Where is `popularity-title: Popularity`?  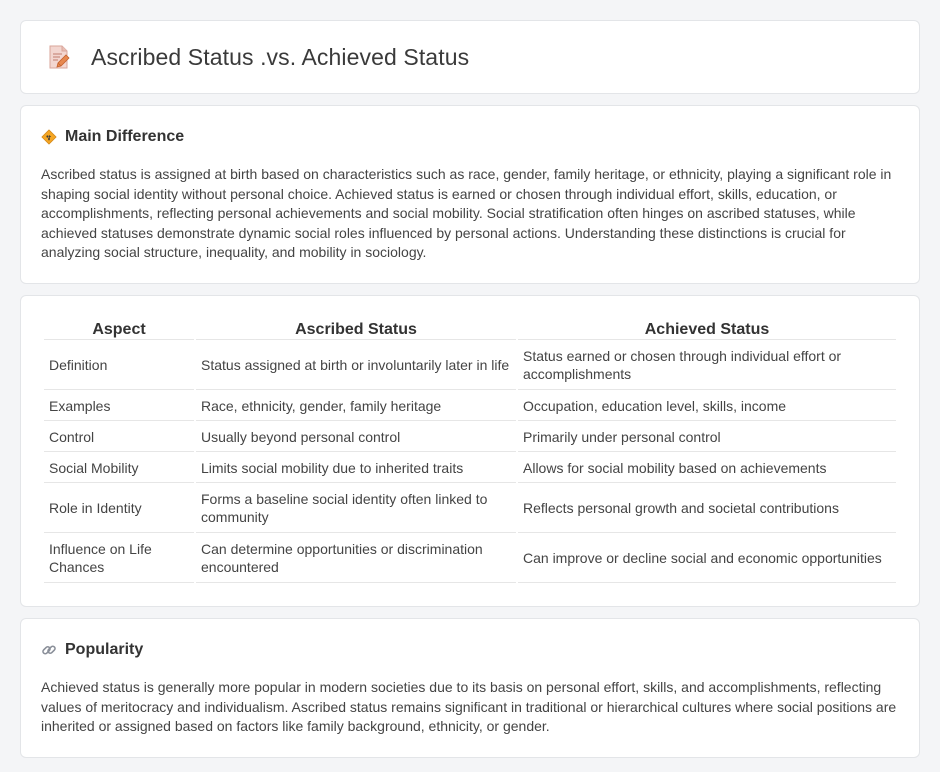
popularity-title: Popularity is located at coordinates (104, 649).